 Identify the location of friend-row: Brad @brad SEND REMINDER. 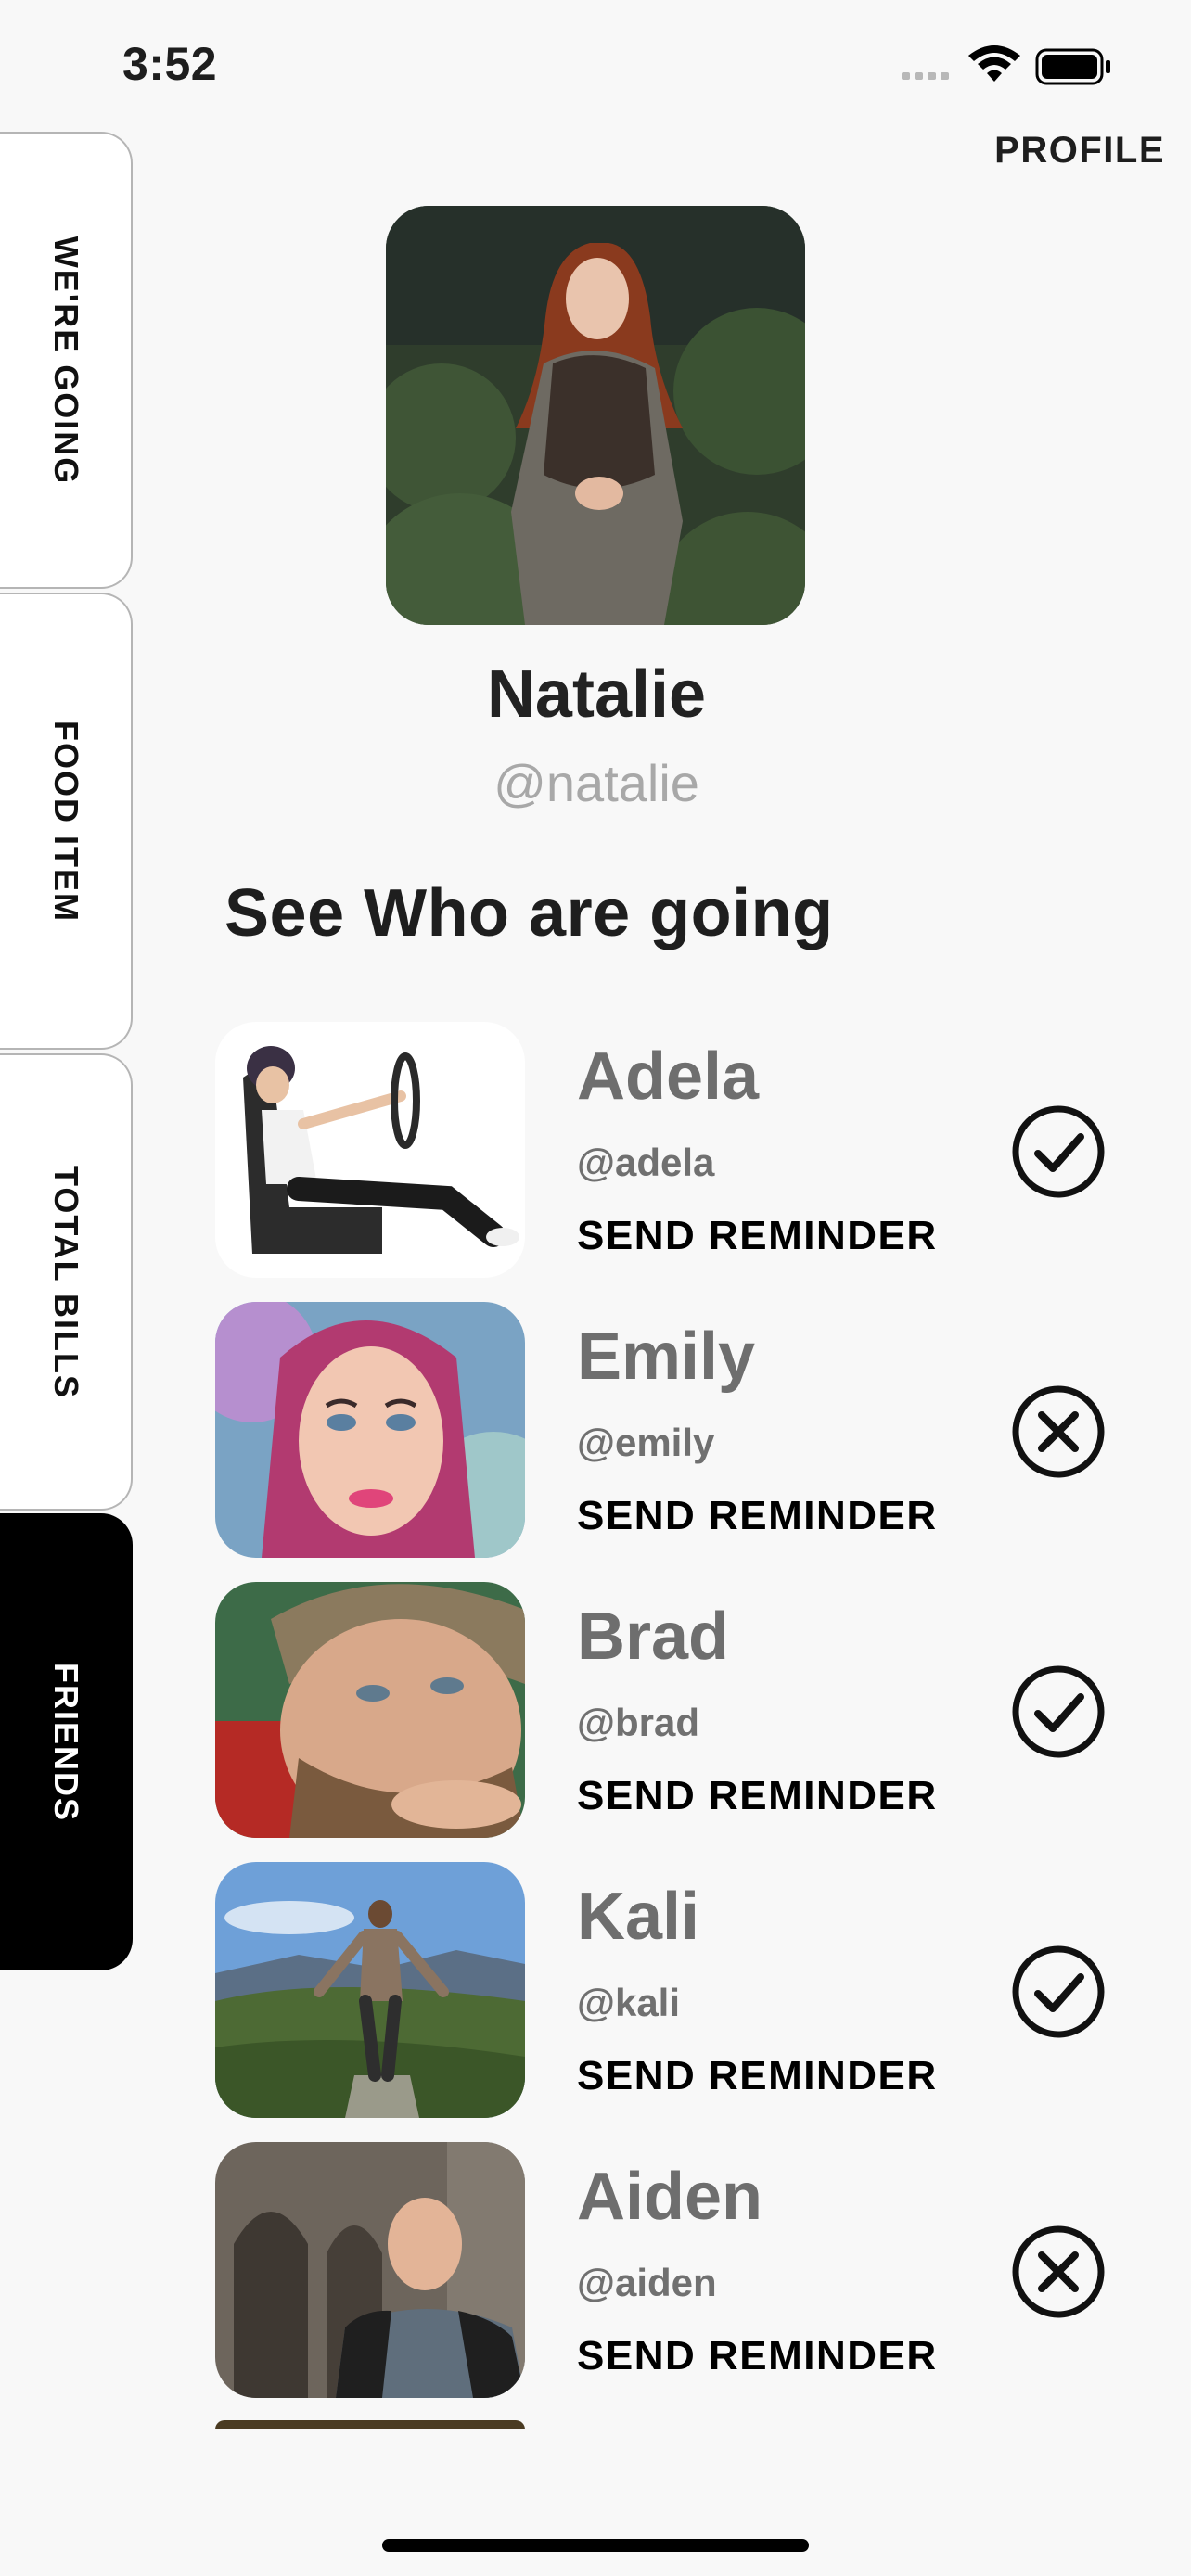
(595, 1712).